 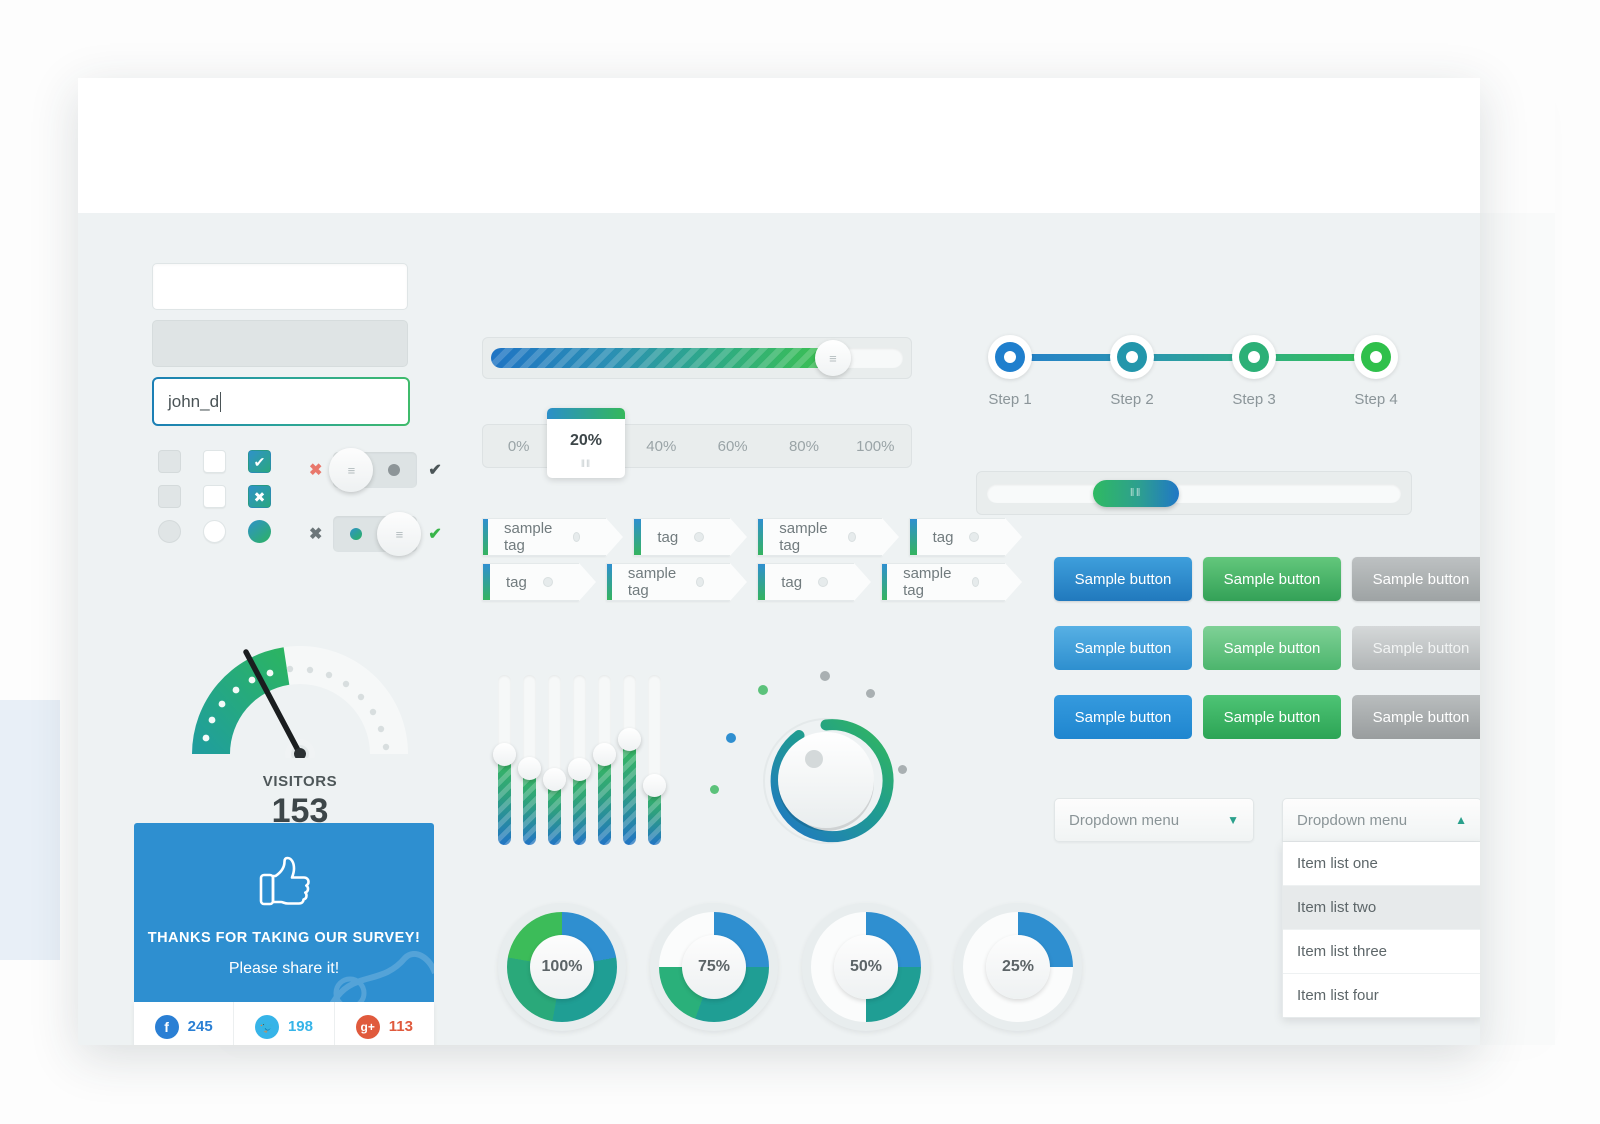 I want to click on toggle-dot, so click(x=394, y=470).